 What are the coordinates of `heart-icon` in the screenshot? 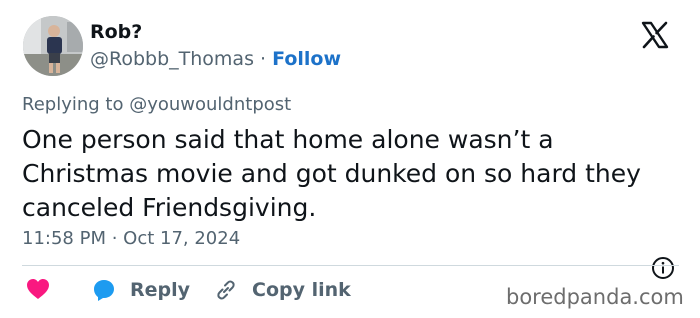 It's located at (38, 289).